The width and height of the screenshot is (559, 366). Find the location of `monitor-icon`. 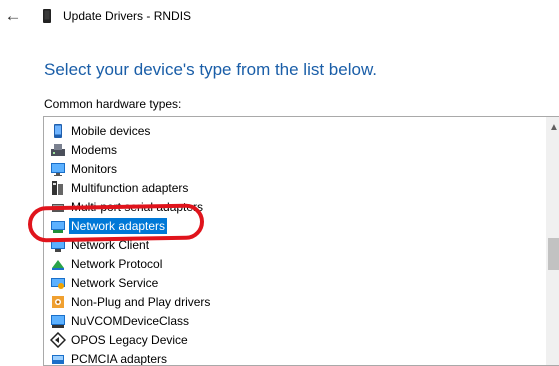

monitor-icon is located at coordinates (58, 169).